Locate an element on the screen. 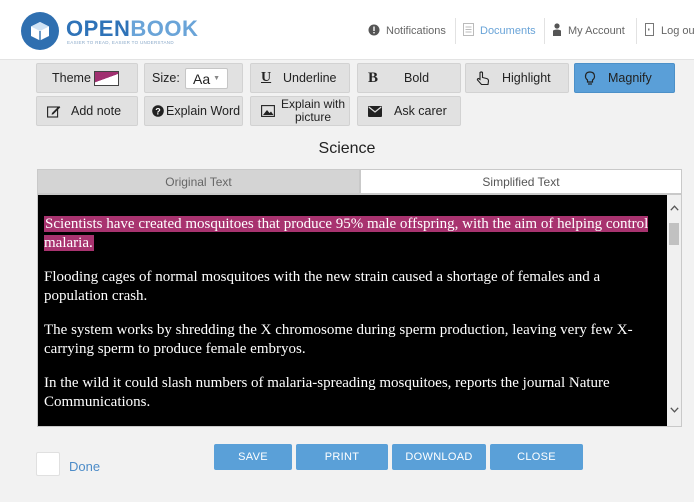 The height and width of the screenshot is (502, 694). nav-notifications: Notifications is located at coordinates (407, 31).